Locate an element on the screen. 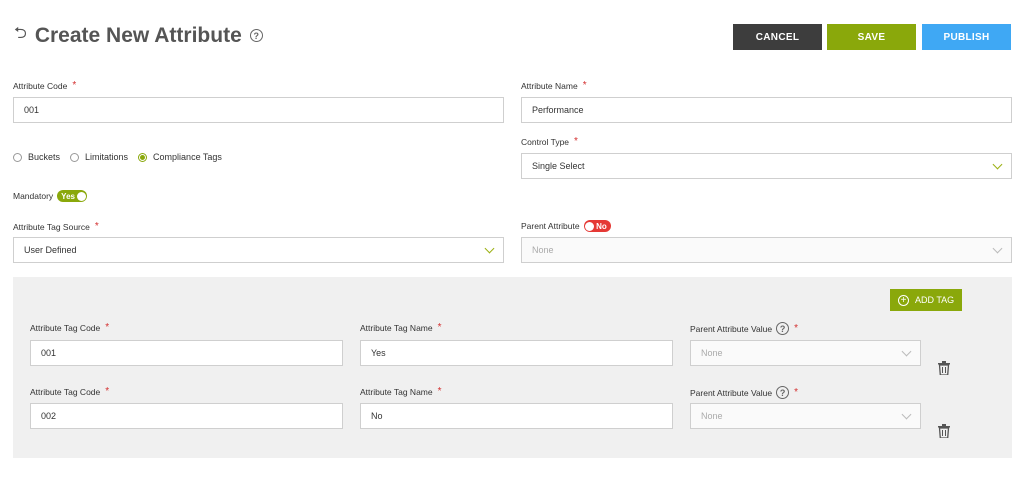 Image resolution: width=1024 pixels, height=493 pixels. save-button: SAVE is located at coordinates (871, 37).